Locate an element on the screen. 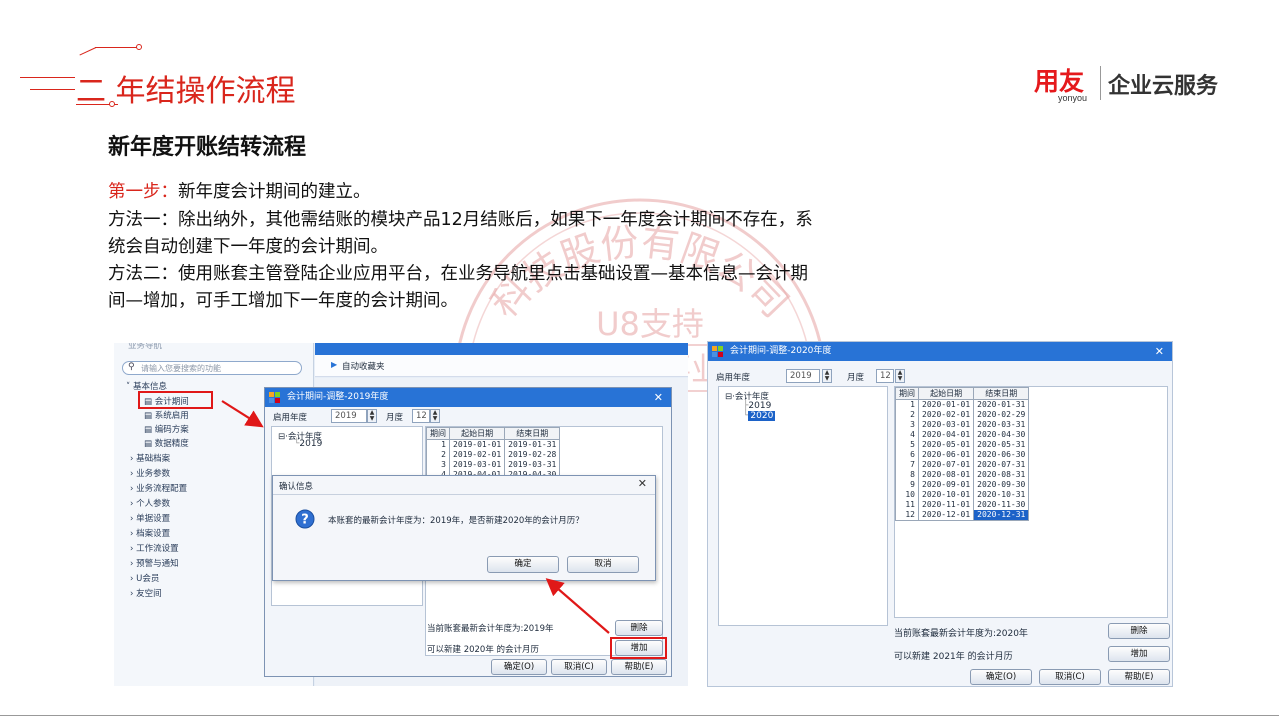 The width and height of the screenshot is (1279, 719). table-row: 6 2020-06-01 2020-06-30 is located at coordinates (962, 455).